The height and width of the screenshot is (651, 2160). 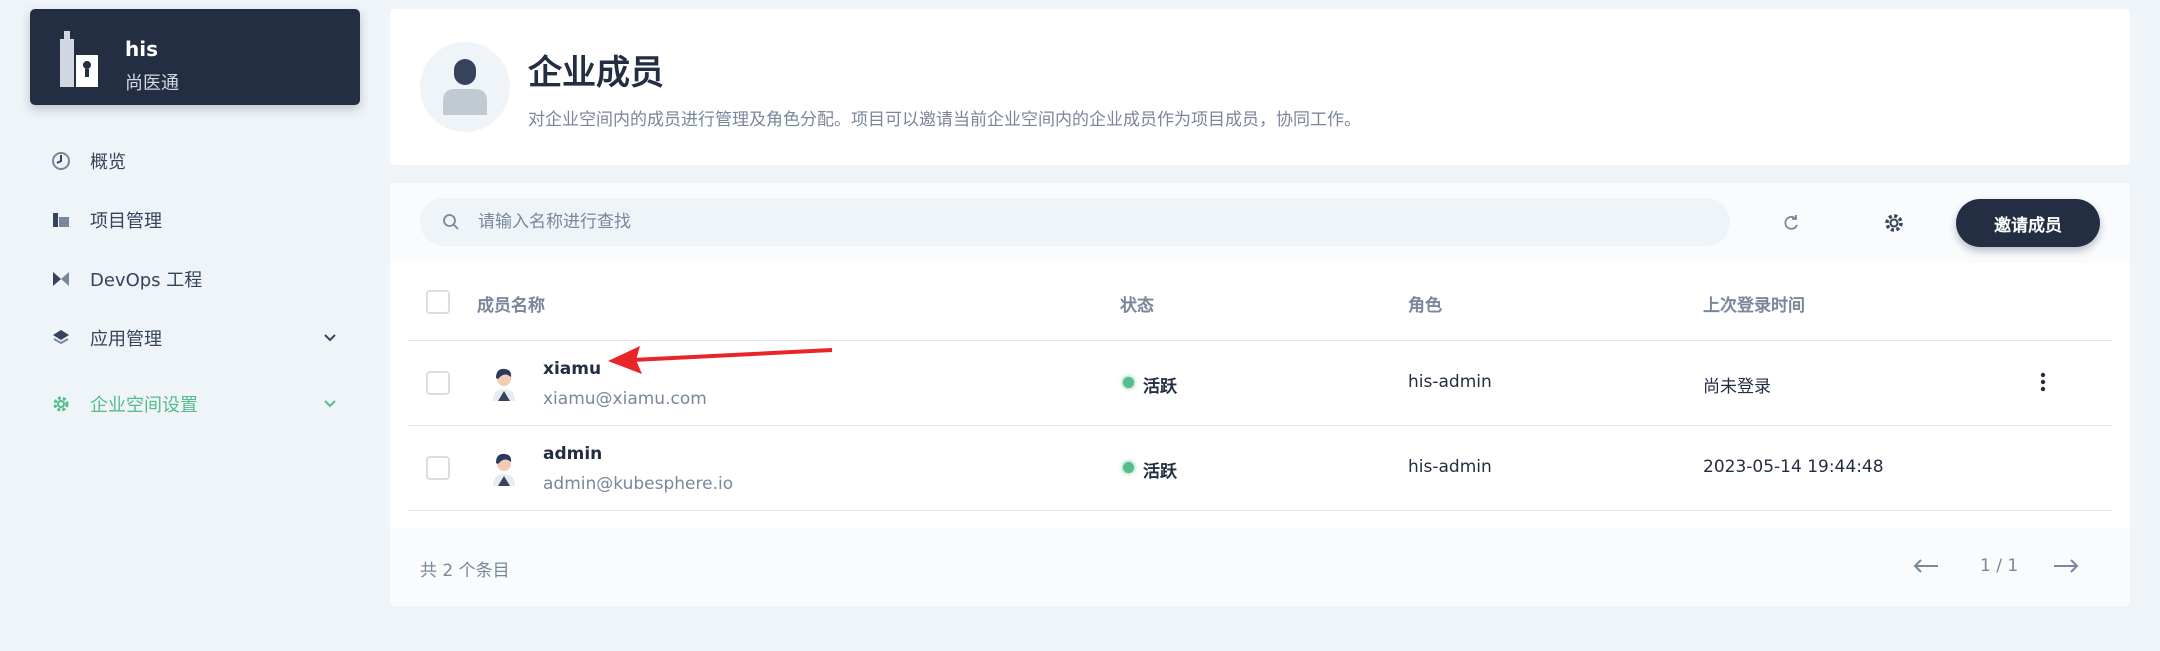 I want to click on column-header-status: 状态, so click(x=1137, y=303).